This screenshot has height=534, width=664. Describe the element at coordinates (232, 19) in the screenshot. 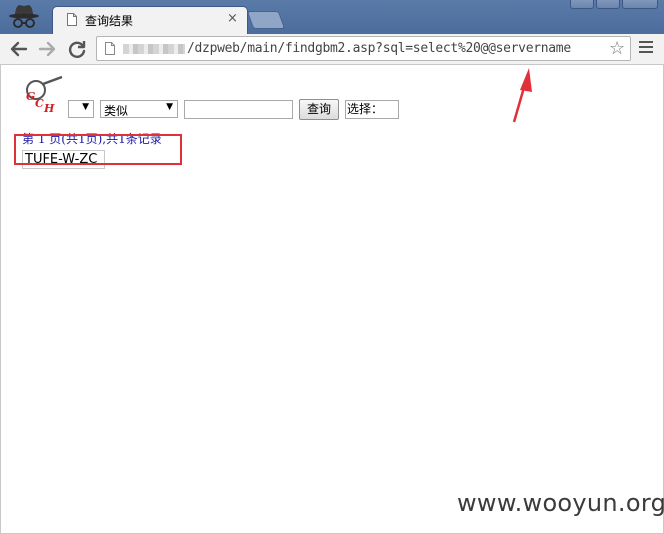

I see `tab-close-icon: ×` at that location.